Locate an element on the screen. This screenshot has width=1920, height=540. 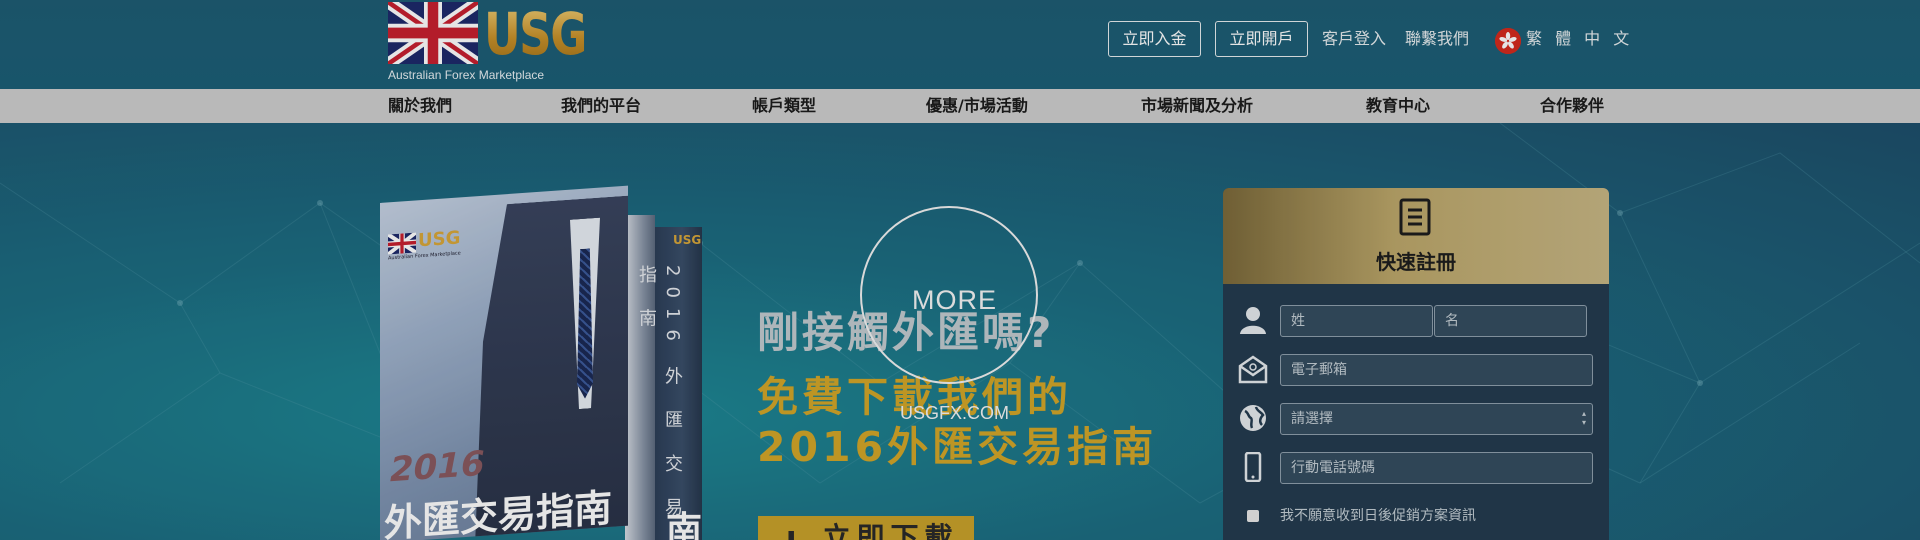
email-icon is located at coordinates (1253, 369).